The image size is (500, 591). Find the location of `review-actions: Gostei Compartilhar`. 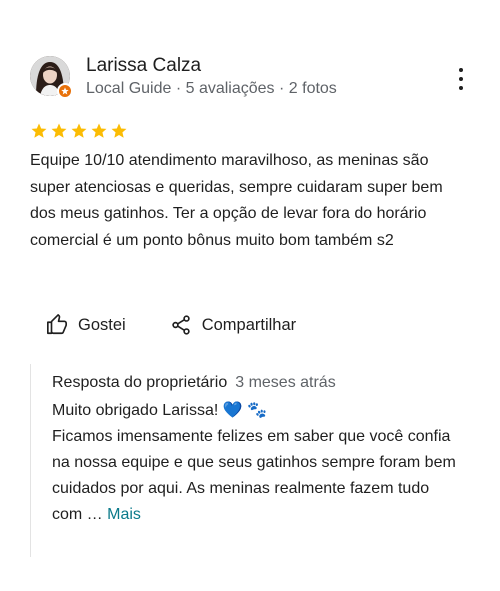

review-actions: Gostei Compartilhar is located at coordinates (171, 325).